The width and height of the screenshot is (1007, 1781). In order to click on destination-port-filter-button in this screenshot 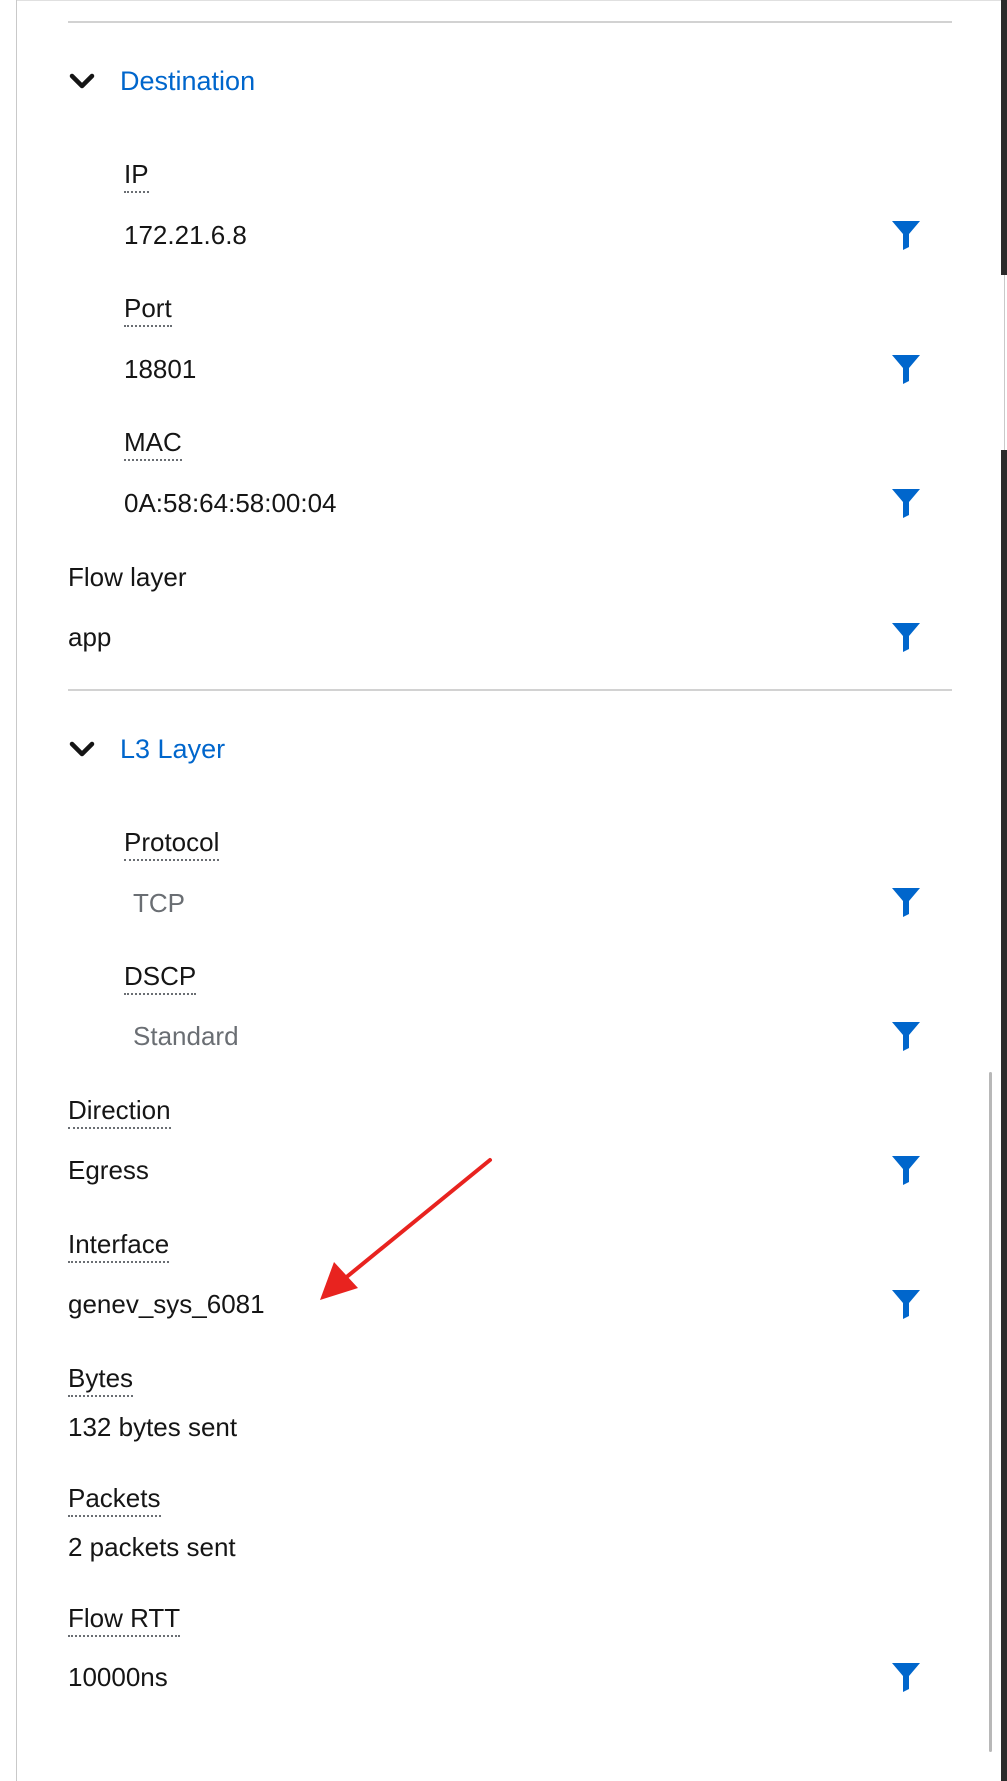, I will do `click(906, 369)`.